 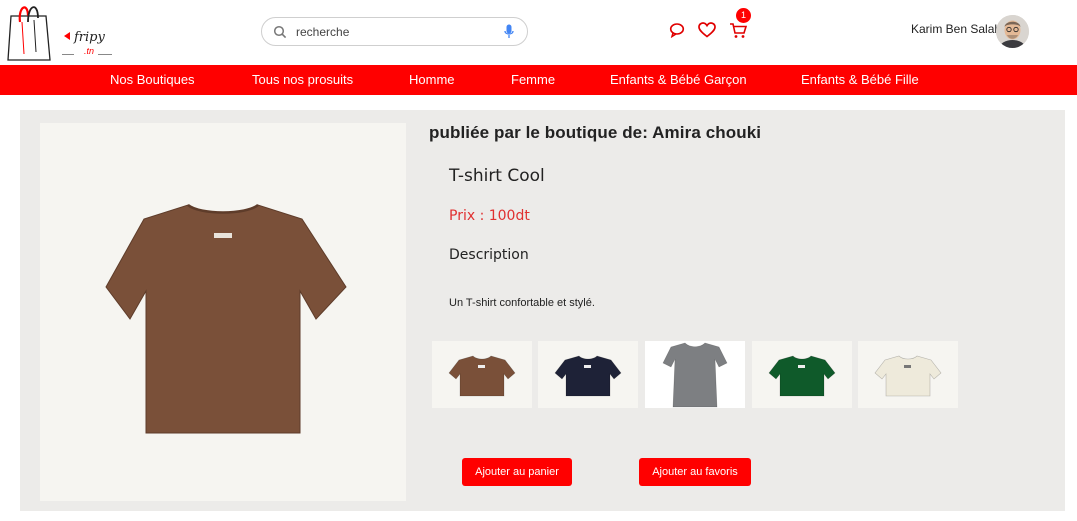 What do you see at coordinates (226, 318) in the screenshot?
I see `tshirt-image` at bounding box center [226, 318].